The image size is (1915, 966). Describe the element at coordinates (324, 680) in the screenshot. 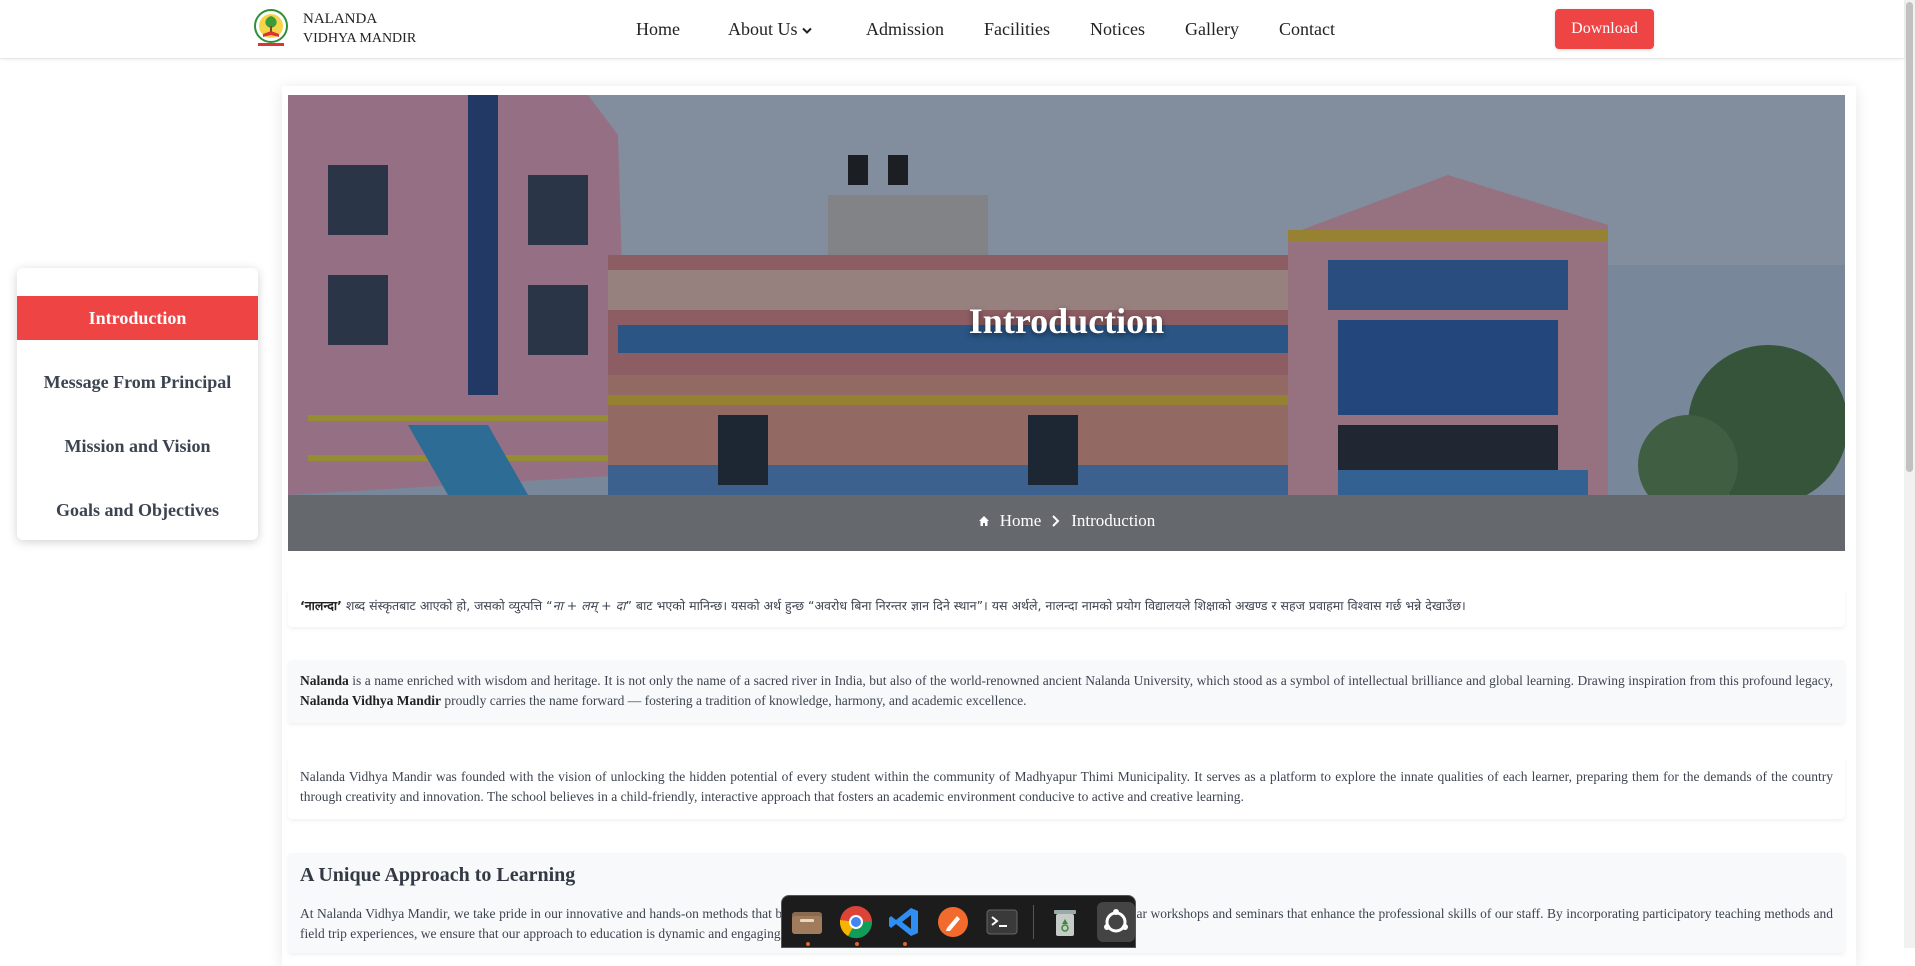

I see `para2-bold-1: Nalanda` at that location.